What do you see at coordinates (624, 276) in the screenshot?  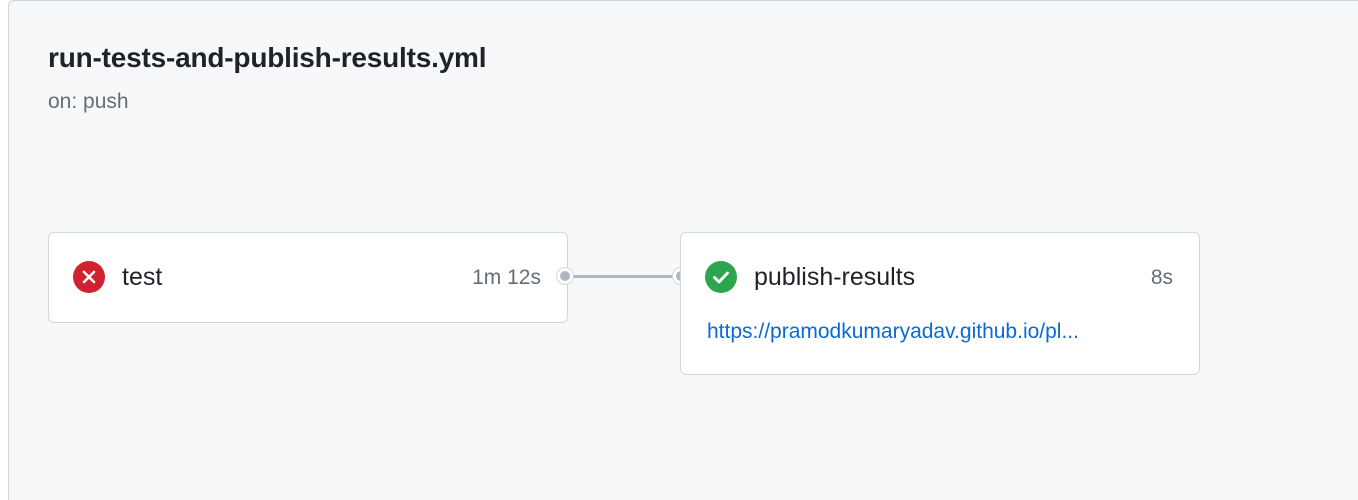 I see `job-dependency-connector` at bounding box center [624, 276].